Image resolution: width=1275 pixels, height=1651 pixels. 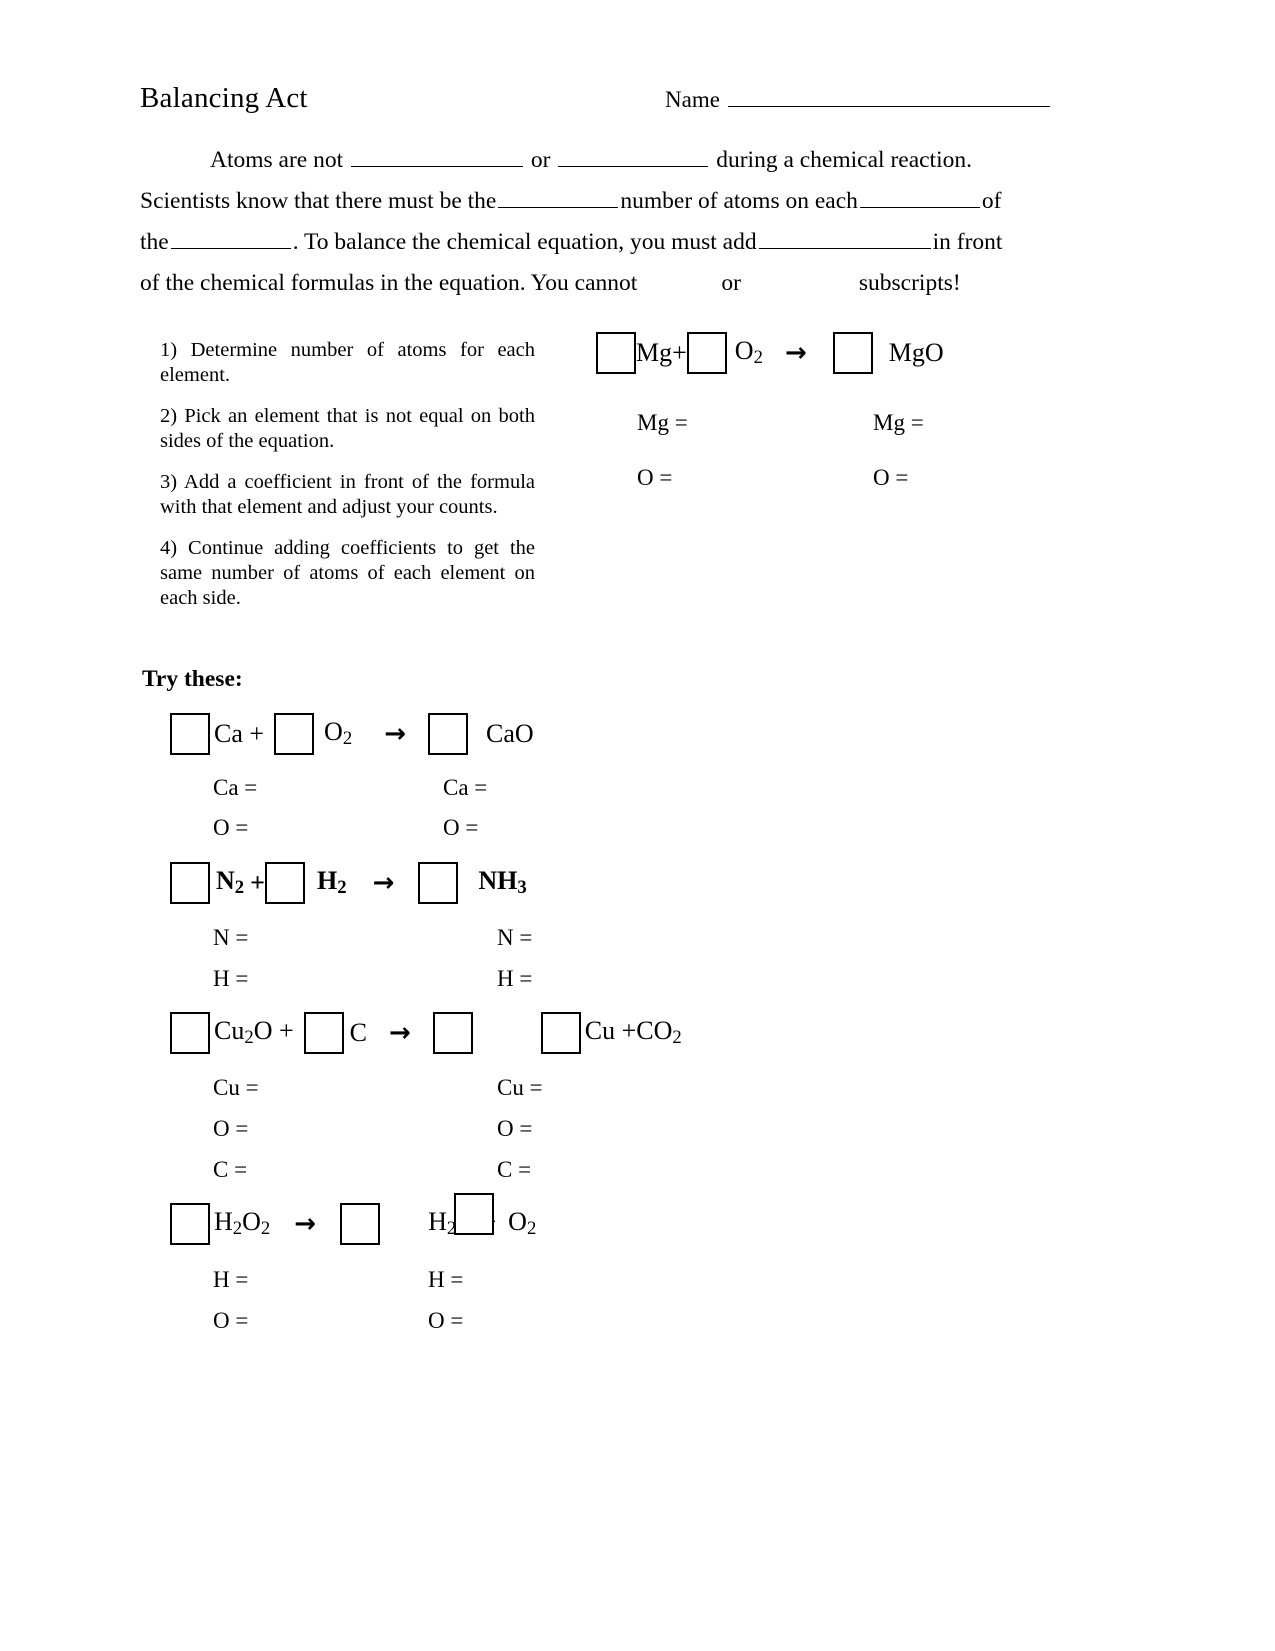 What do you see at coordinates (231, 827) in the screenshot?
I see `count-left-ca-o: O =` at bounding box center [231, 827].